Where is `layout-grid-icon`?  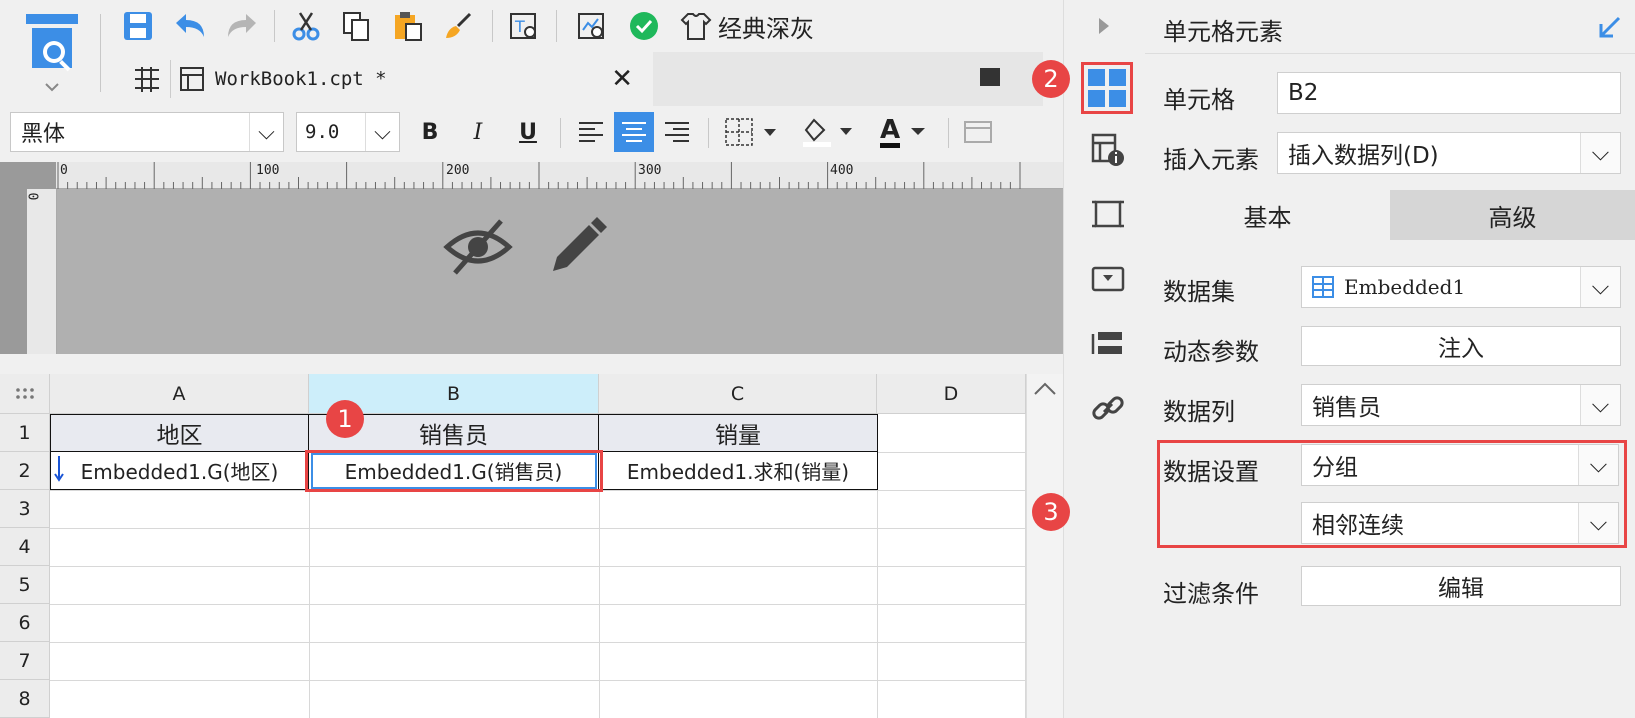
layout-grid-icon is located at coordinates (1107, 88).